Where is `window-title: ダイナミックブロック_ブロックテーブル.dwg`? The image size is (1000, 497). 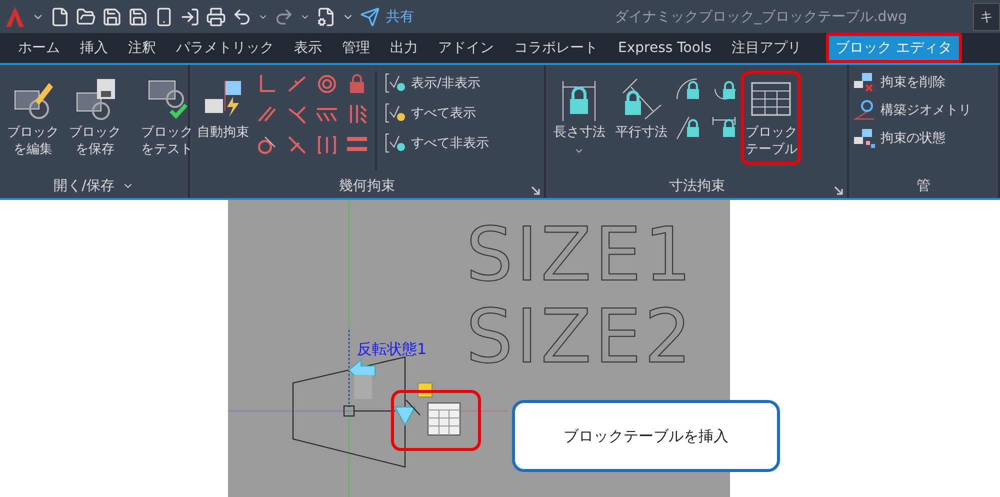
window-title: ダイナミックブロック_ブロックテーブル.dwg is located at coordinates (760, 17).